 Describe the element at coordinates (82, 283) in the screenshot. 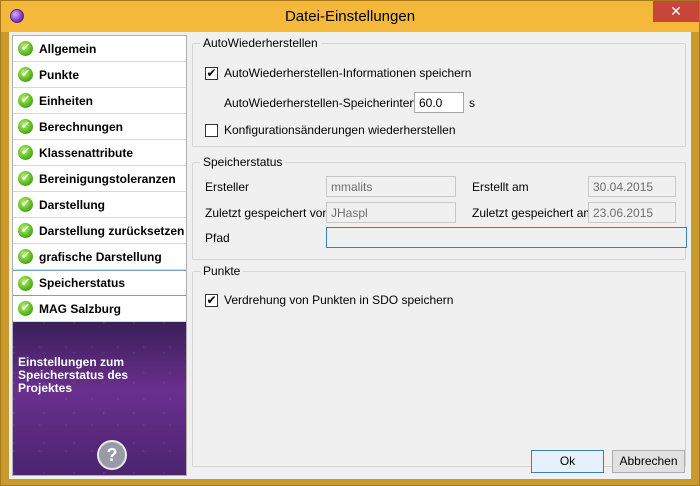

I see `sidebar-item-label: Speicherstatus` at that location.